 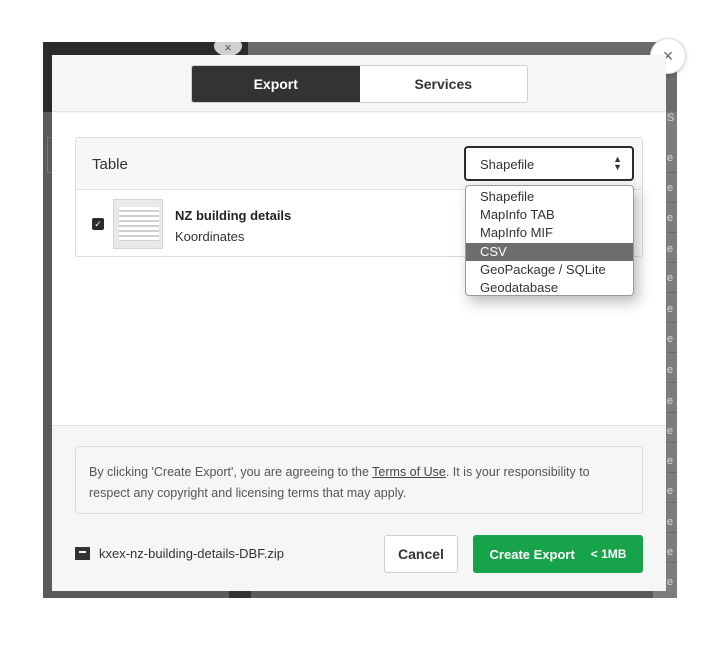 I want to click on cancel-button: Cancel, so click(x=421, y=554).